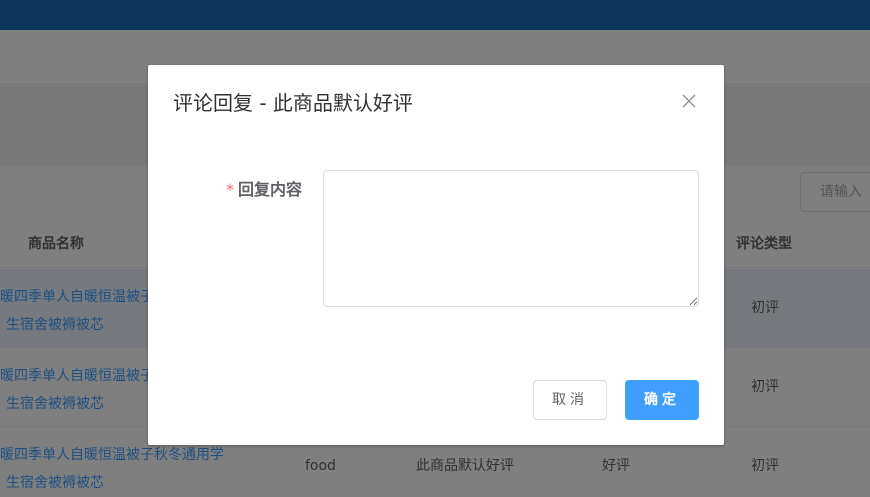  Describe the element at coordinates (662, 400) in the screenshot. I see `confirm-button: 确定` at that location.